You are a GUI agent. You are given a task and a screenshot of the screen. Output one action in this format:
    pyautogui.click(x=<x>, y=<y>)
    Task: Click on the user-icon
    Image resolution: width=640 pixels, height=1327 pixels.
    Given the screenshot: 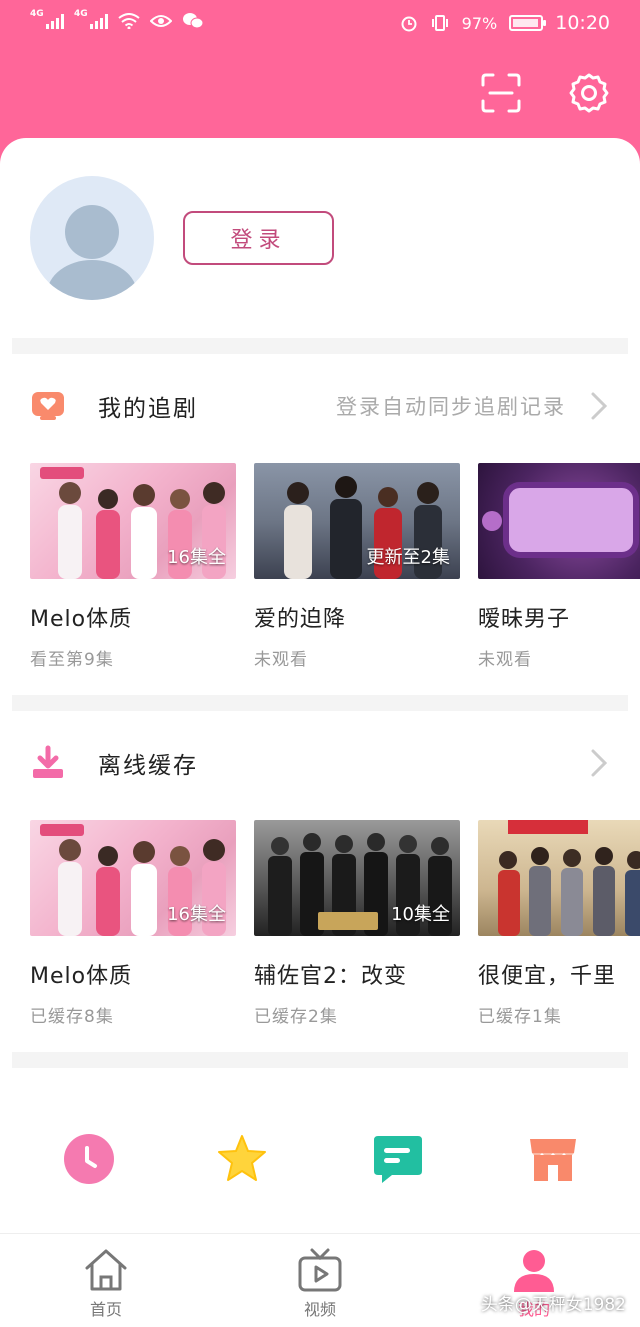 What is the action you would take?
    pyautogui.click(x=534, y=1271)
    